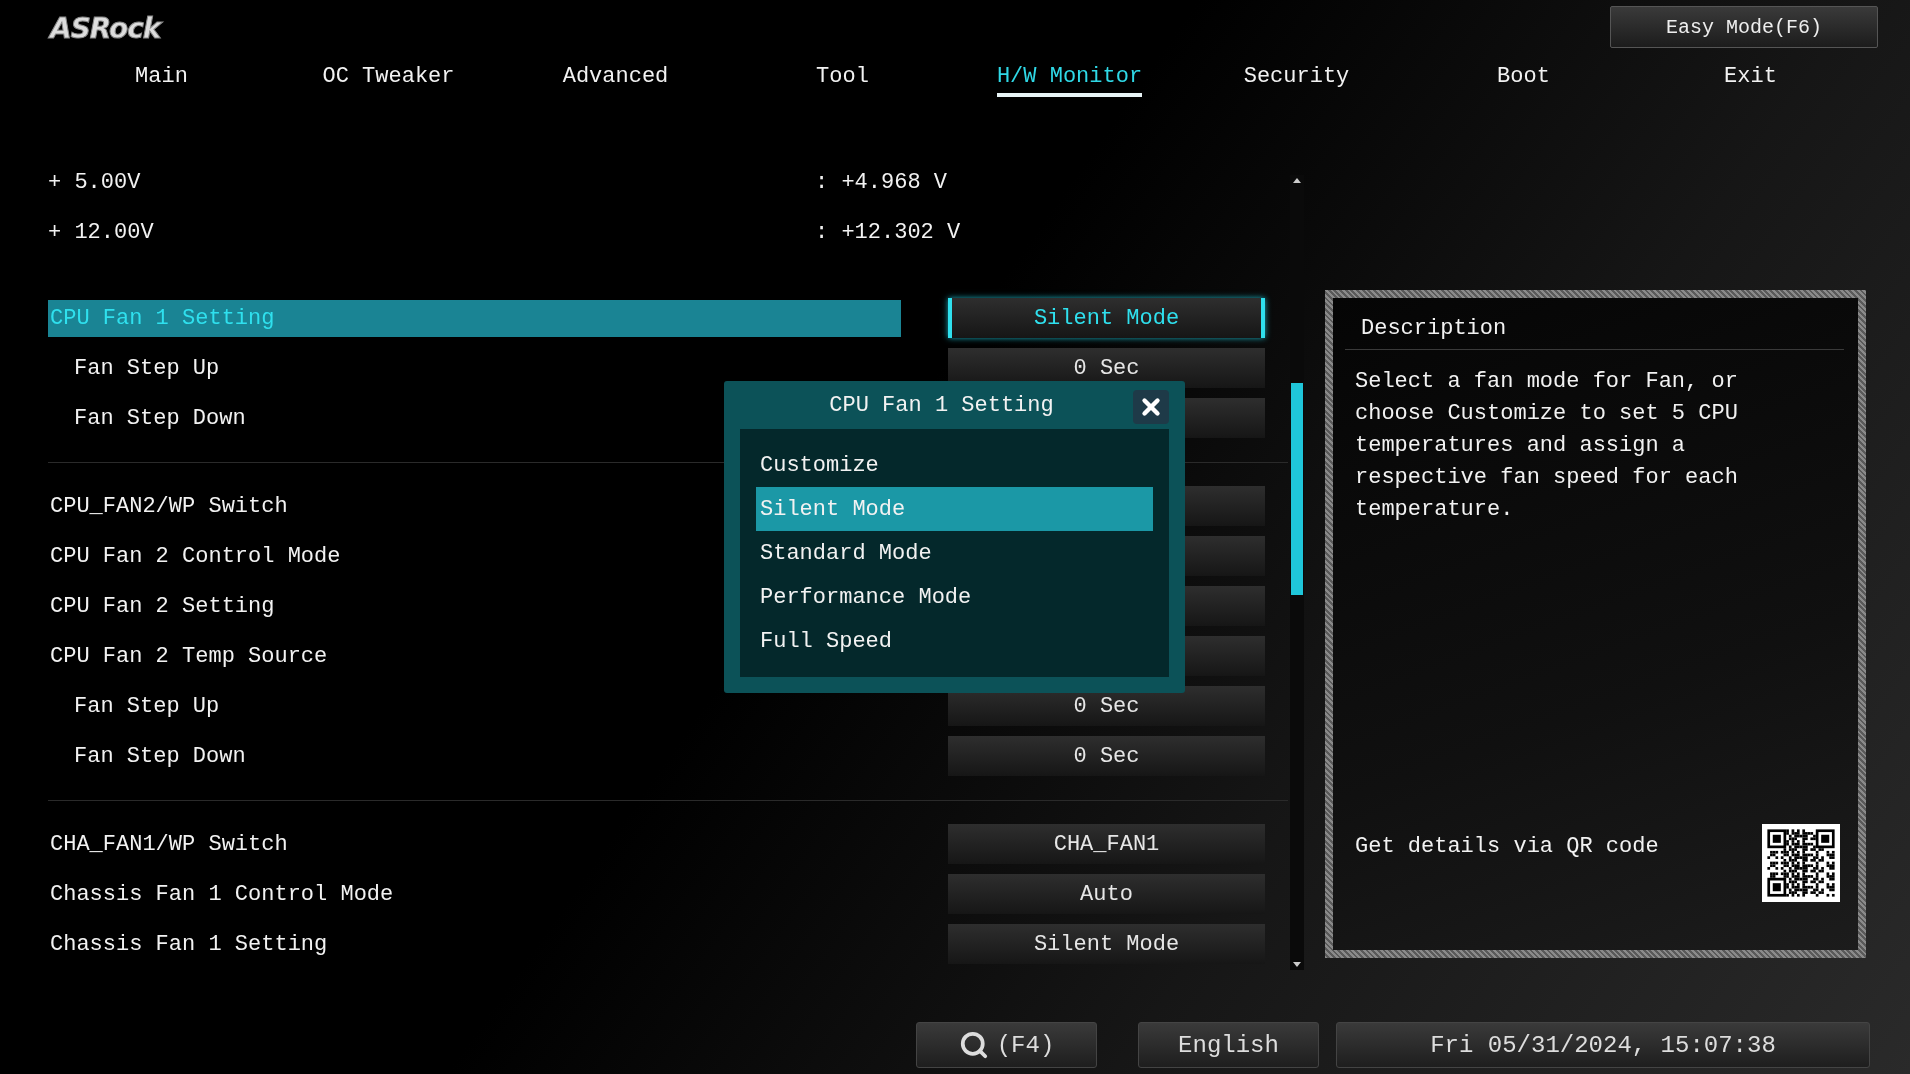 The height and width of the screenshot is (1074, 1910). Describe the element at coordinates (954, 465) in the screenshot. I see `popup-option: Customize` at that location.